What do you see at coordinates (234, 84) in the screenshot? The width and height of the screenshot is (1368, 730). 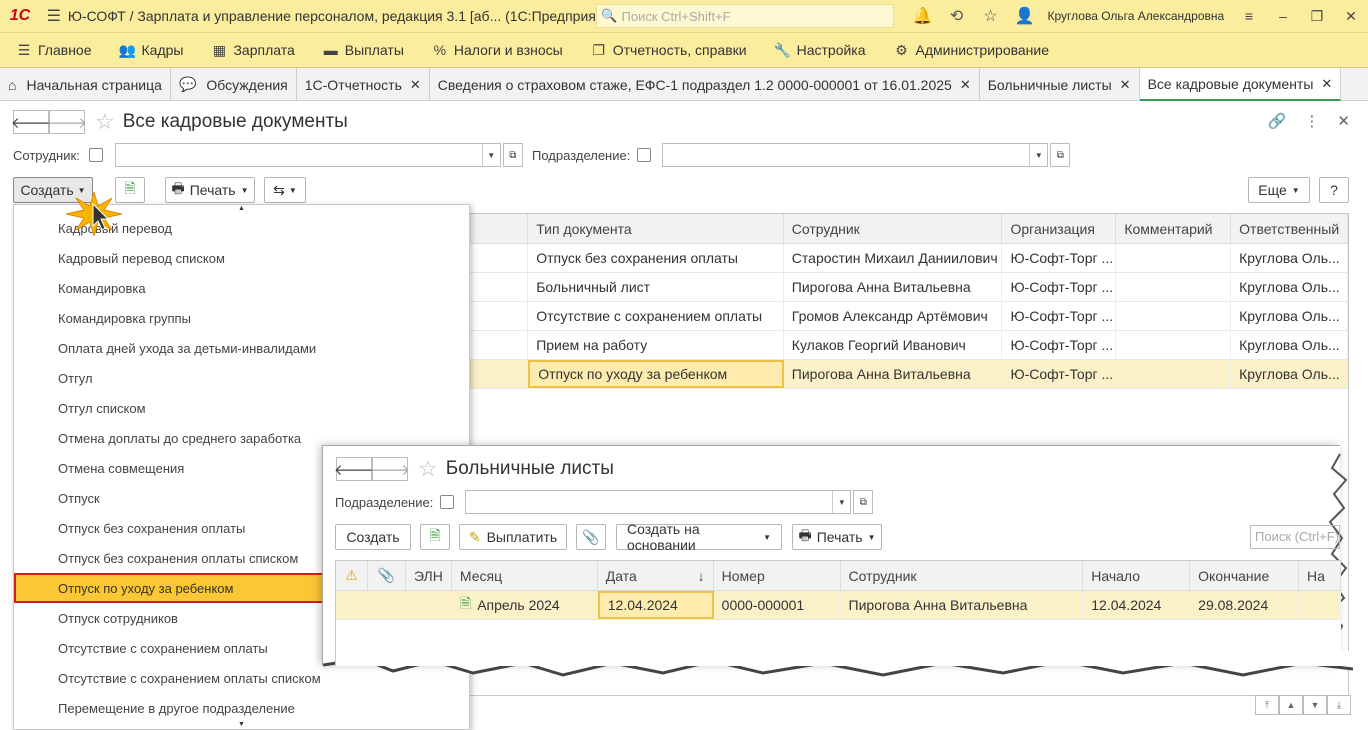 I see `tab-1: 💬 Обсуждения` at bounding box center [234, 84].